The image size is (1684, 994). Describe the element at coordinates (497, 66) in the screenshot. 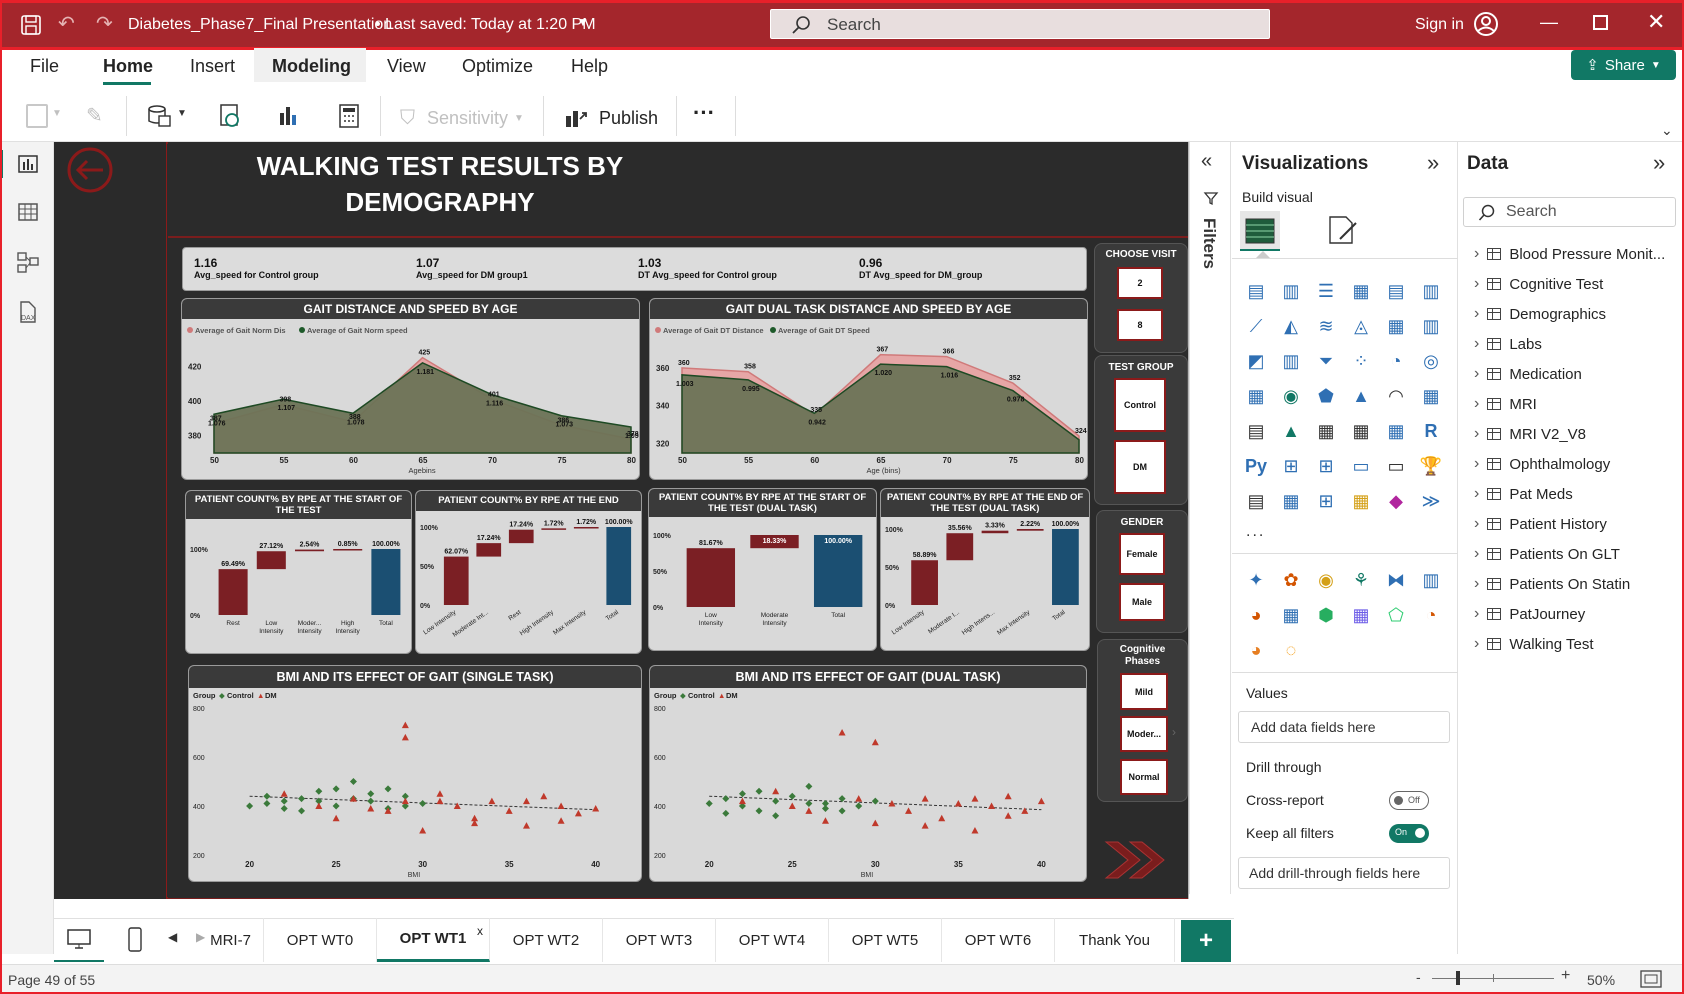

I see `menu-optimize: Optimize` at that location.